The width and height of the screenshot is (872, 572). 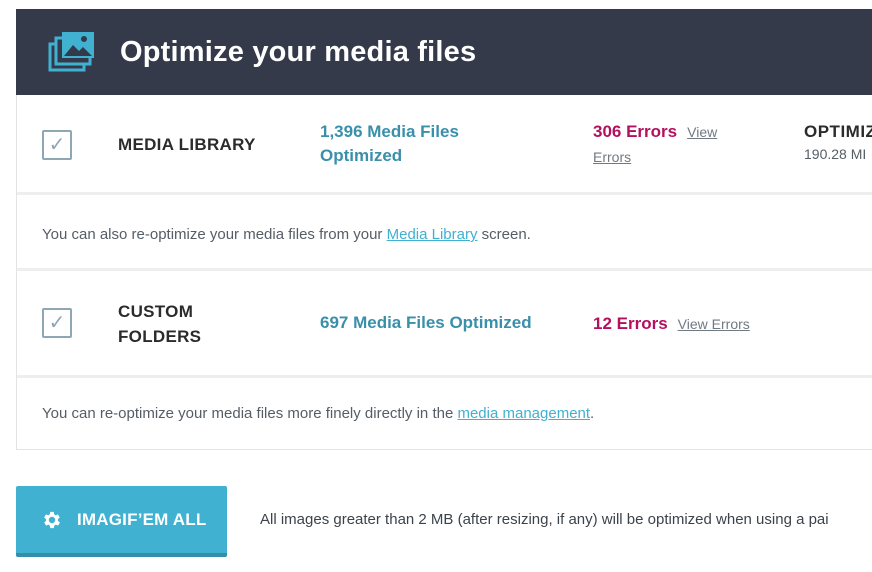 I want to click on media-library-errors: 306 Errors View Errors, so click(x=655, y=144).